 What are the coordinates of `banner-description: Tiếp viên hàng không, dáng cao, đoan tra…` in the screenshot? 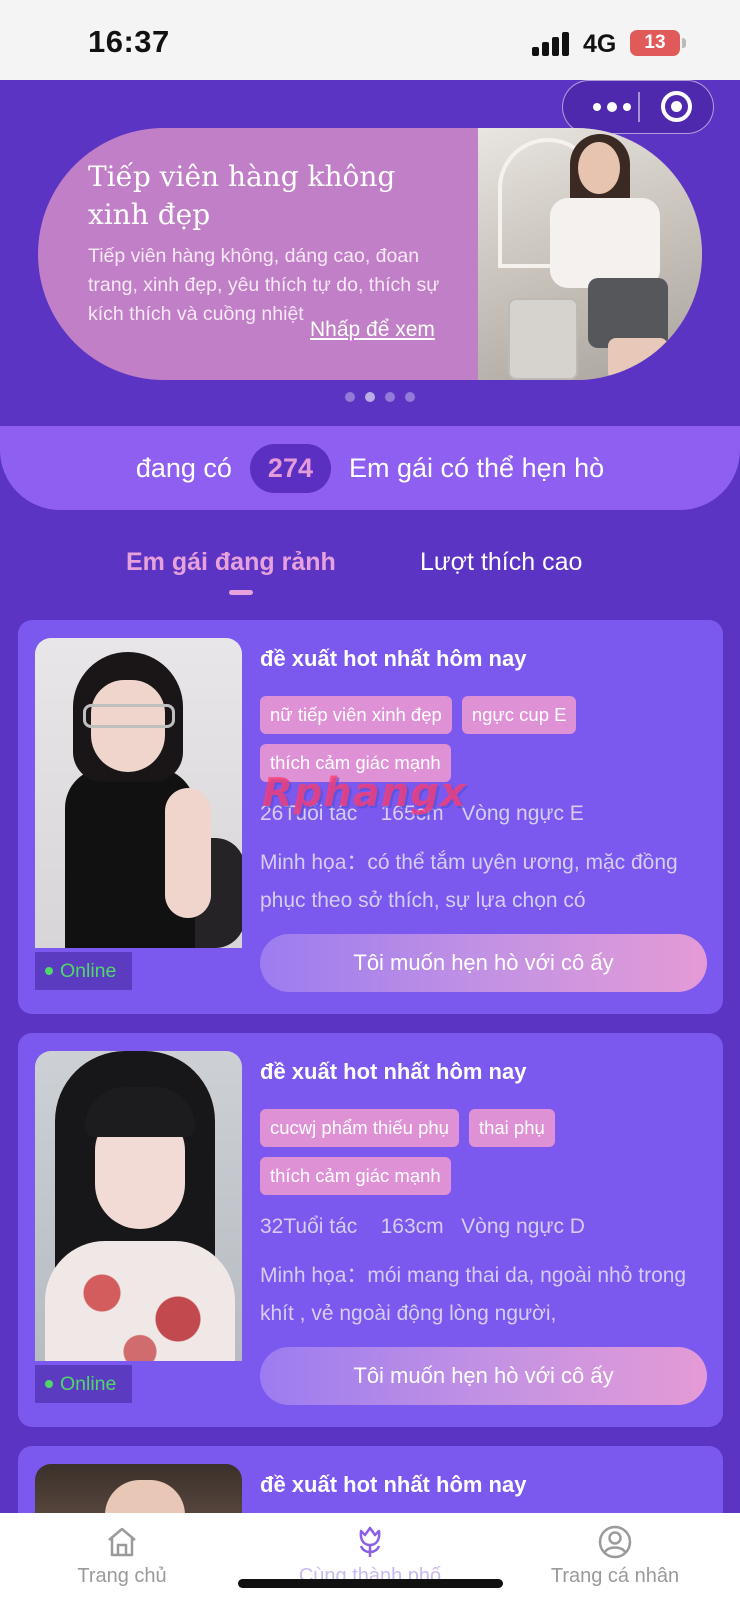 It's located at (264, 285).